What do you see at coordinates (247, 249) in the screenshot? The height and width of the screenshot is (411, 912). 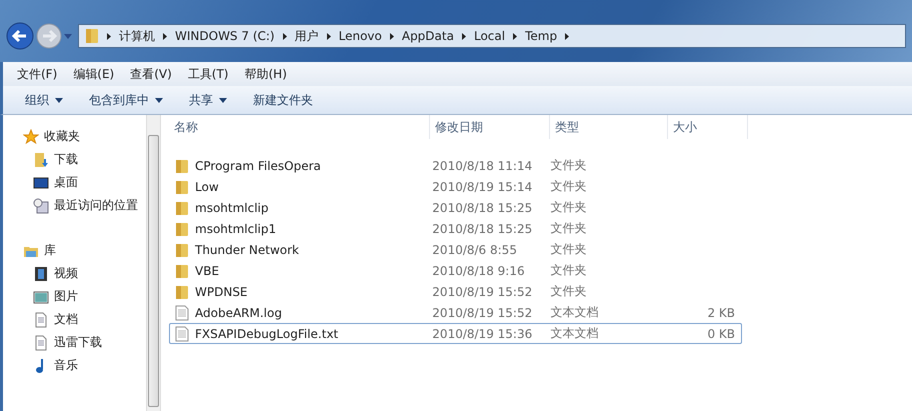 I see `file-name: Thunder Network` at bounding box center [247, 249].